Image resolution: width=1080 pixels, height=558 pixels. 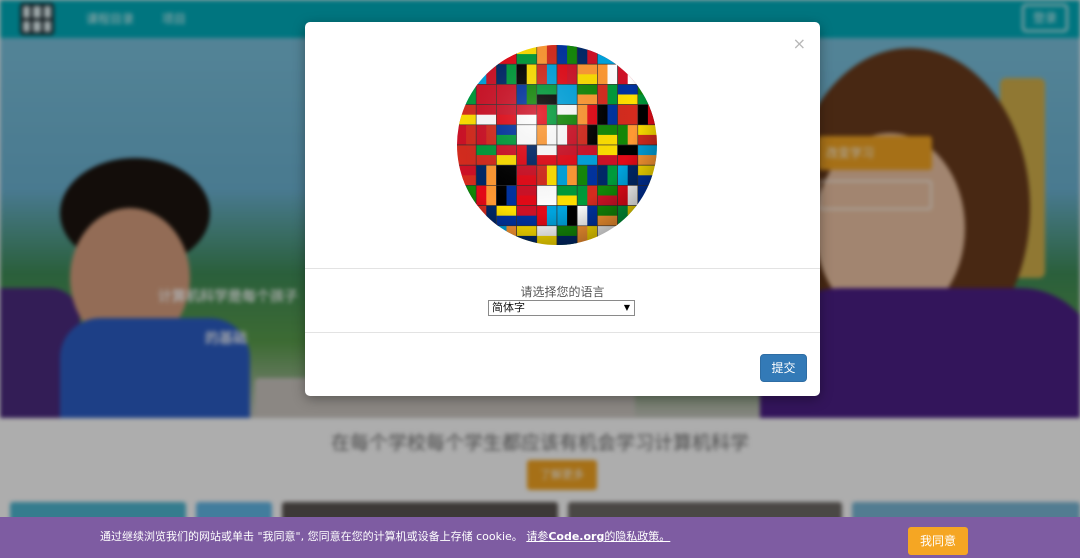 I want to click on privacy-link-brand: Code.org, so click(x=576, y=536).